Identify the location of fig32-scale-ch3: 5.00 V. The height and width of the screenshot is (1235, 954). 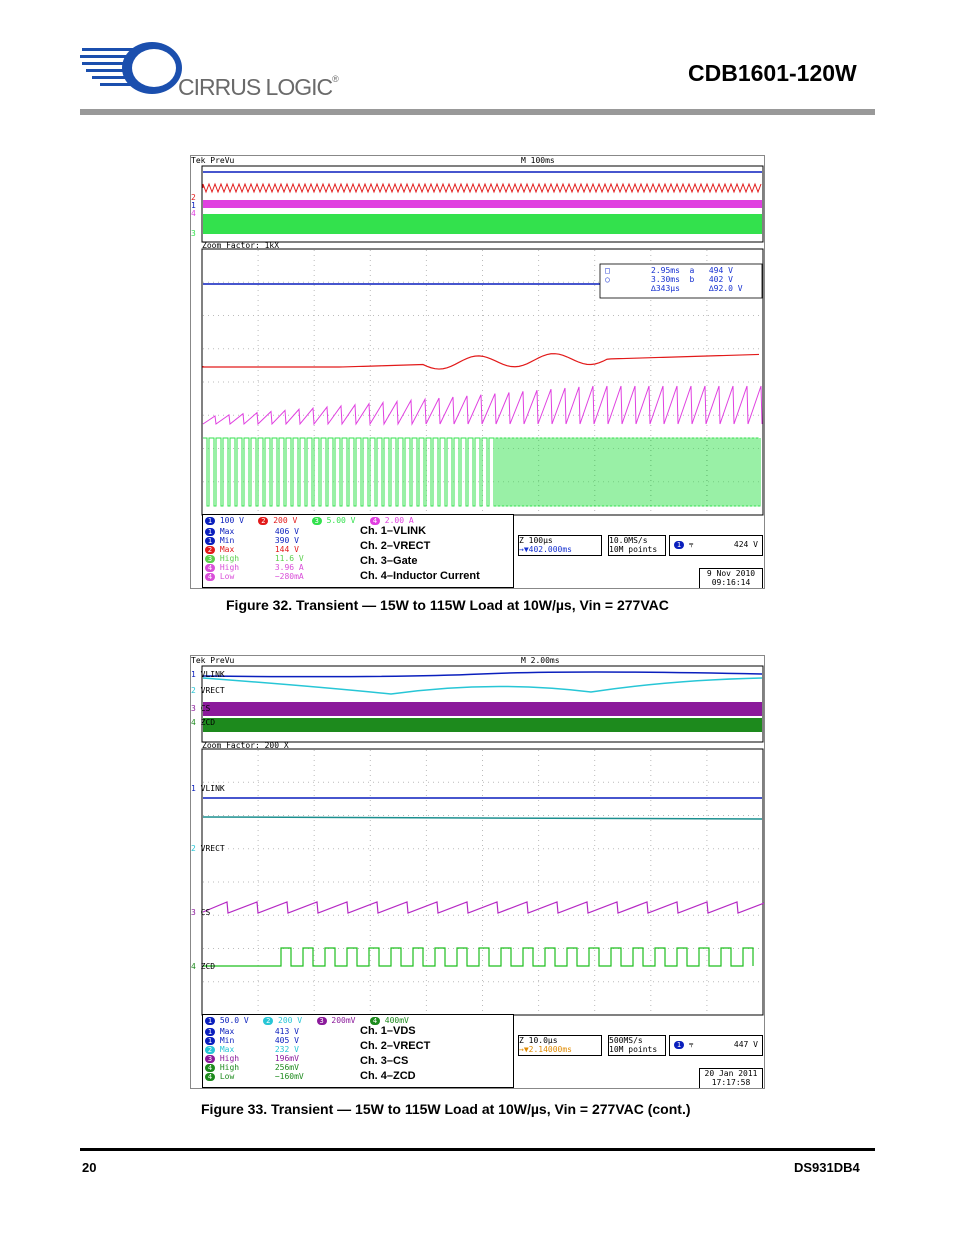
(341, 520).